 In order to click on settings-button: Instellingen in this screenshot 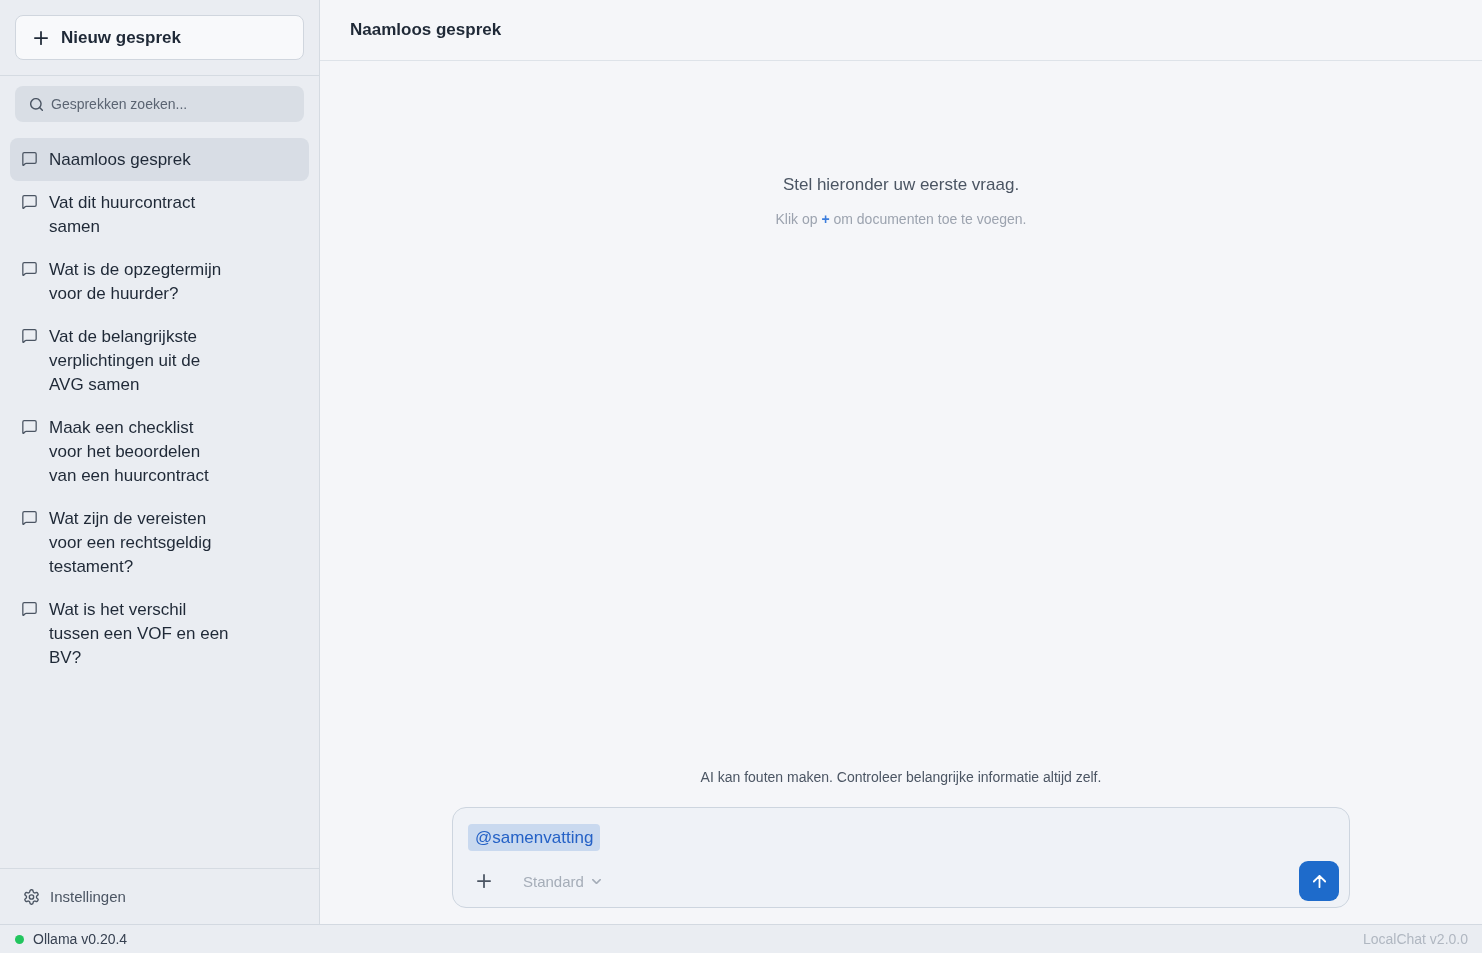, I will do `click(75, 896)`.